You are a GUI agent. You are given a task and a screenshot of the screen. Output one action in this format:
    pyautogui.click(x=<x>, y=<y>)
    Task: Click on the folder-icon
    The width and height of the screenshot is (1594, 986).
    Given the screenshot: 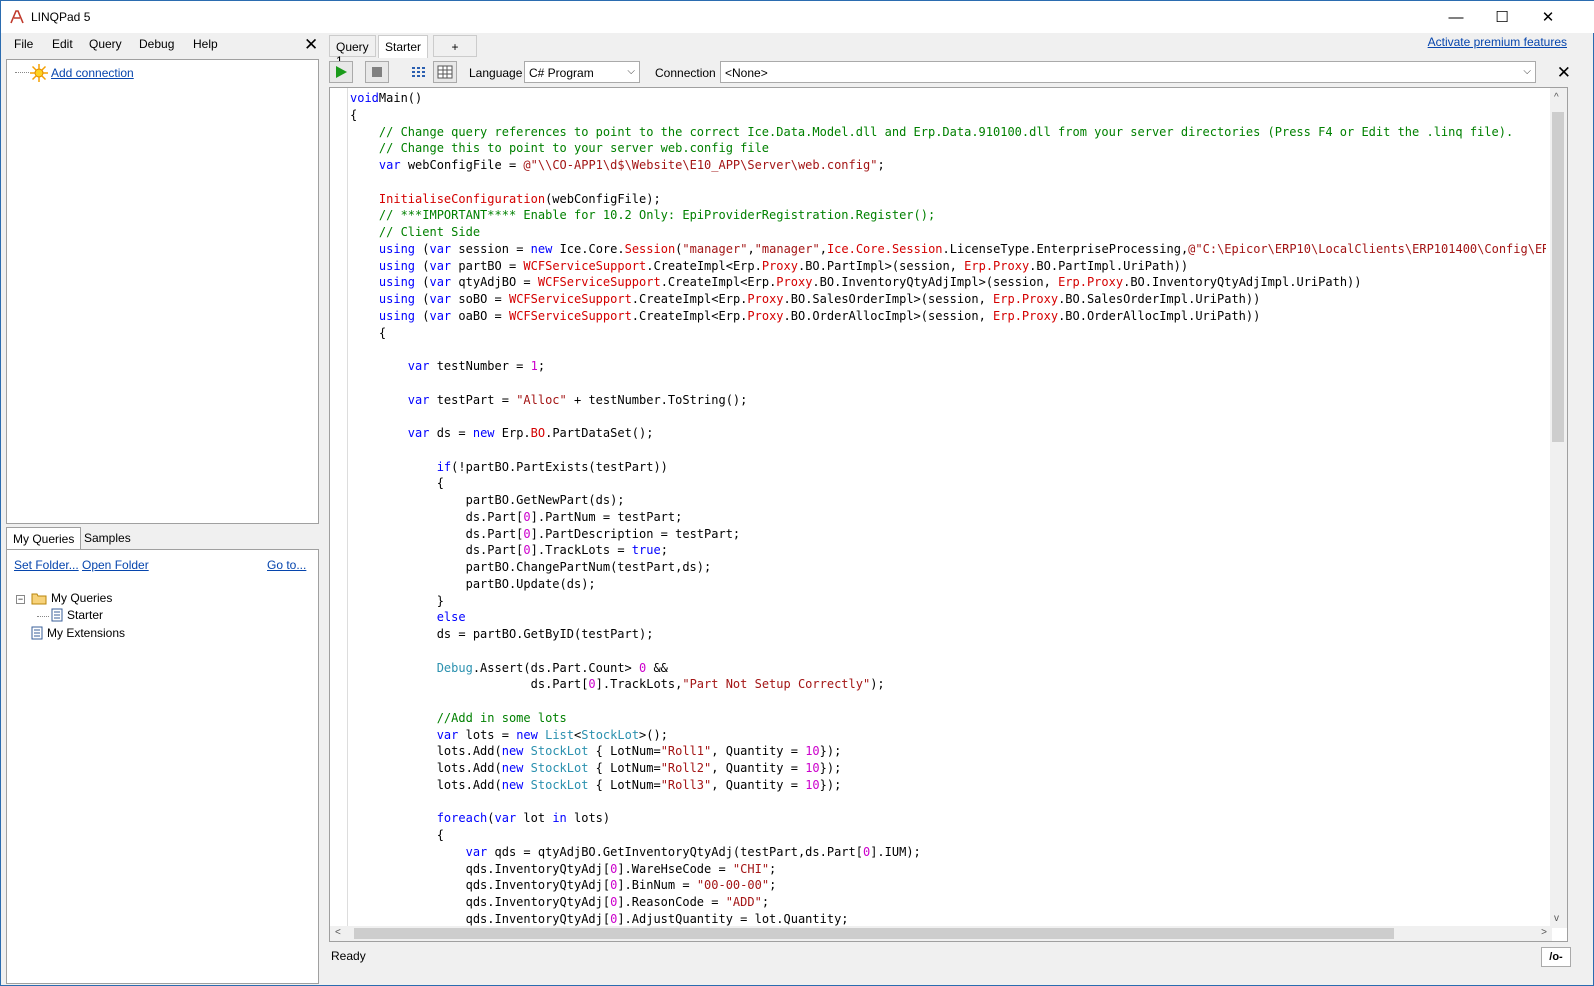 What is the action you would take?
    pyautogui.click(x=39, y=599)
    